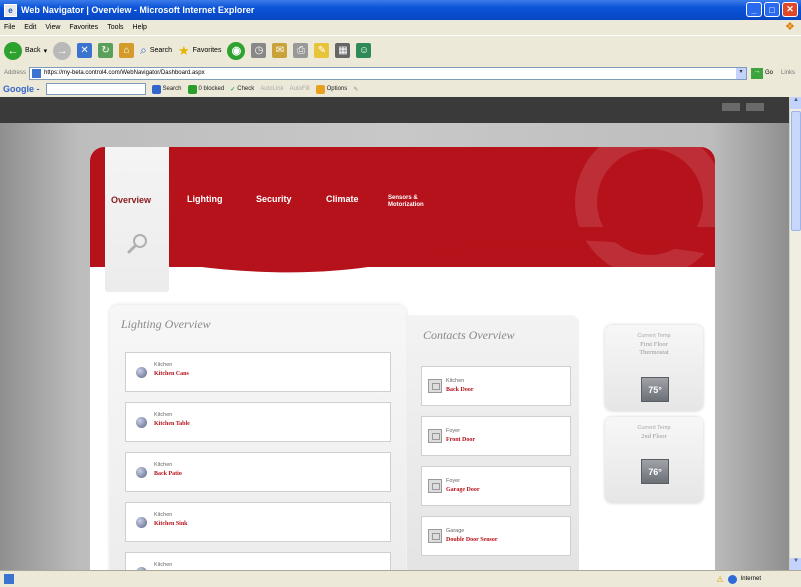  I want to click on discuss-icon: ▦, so click(343, 50).